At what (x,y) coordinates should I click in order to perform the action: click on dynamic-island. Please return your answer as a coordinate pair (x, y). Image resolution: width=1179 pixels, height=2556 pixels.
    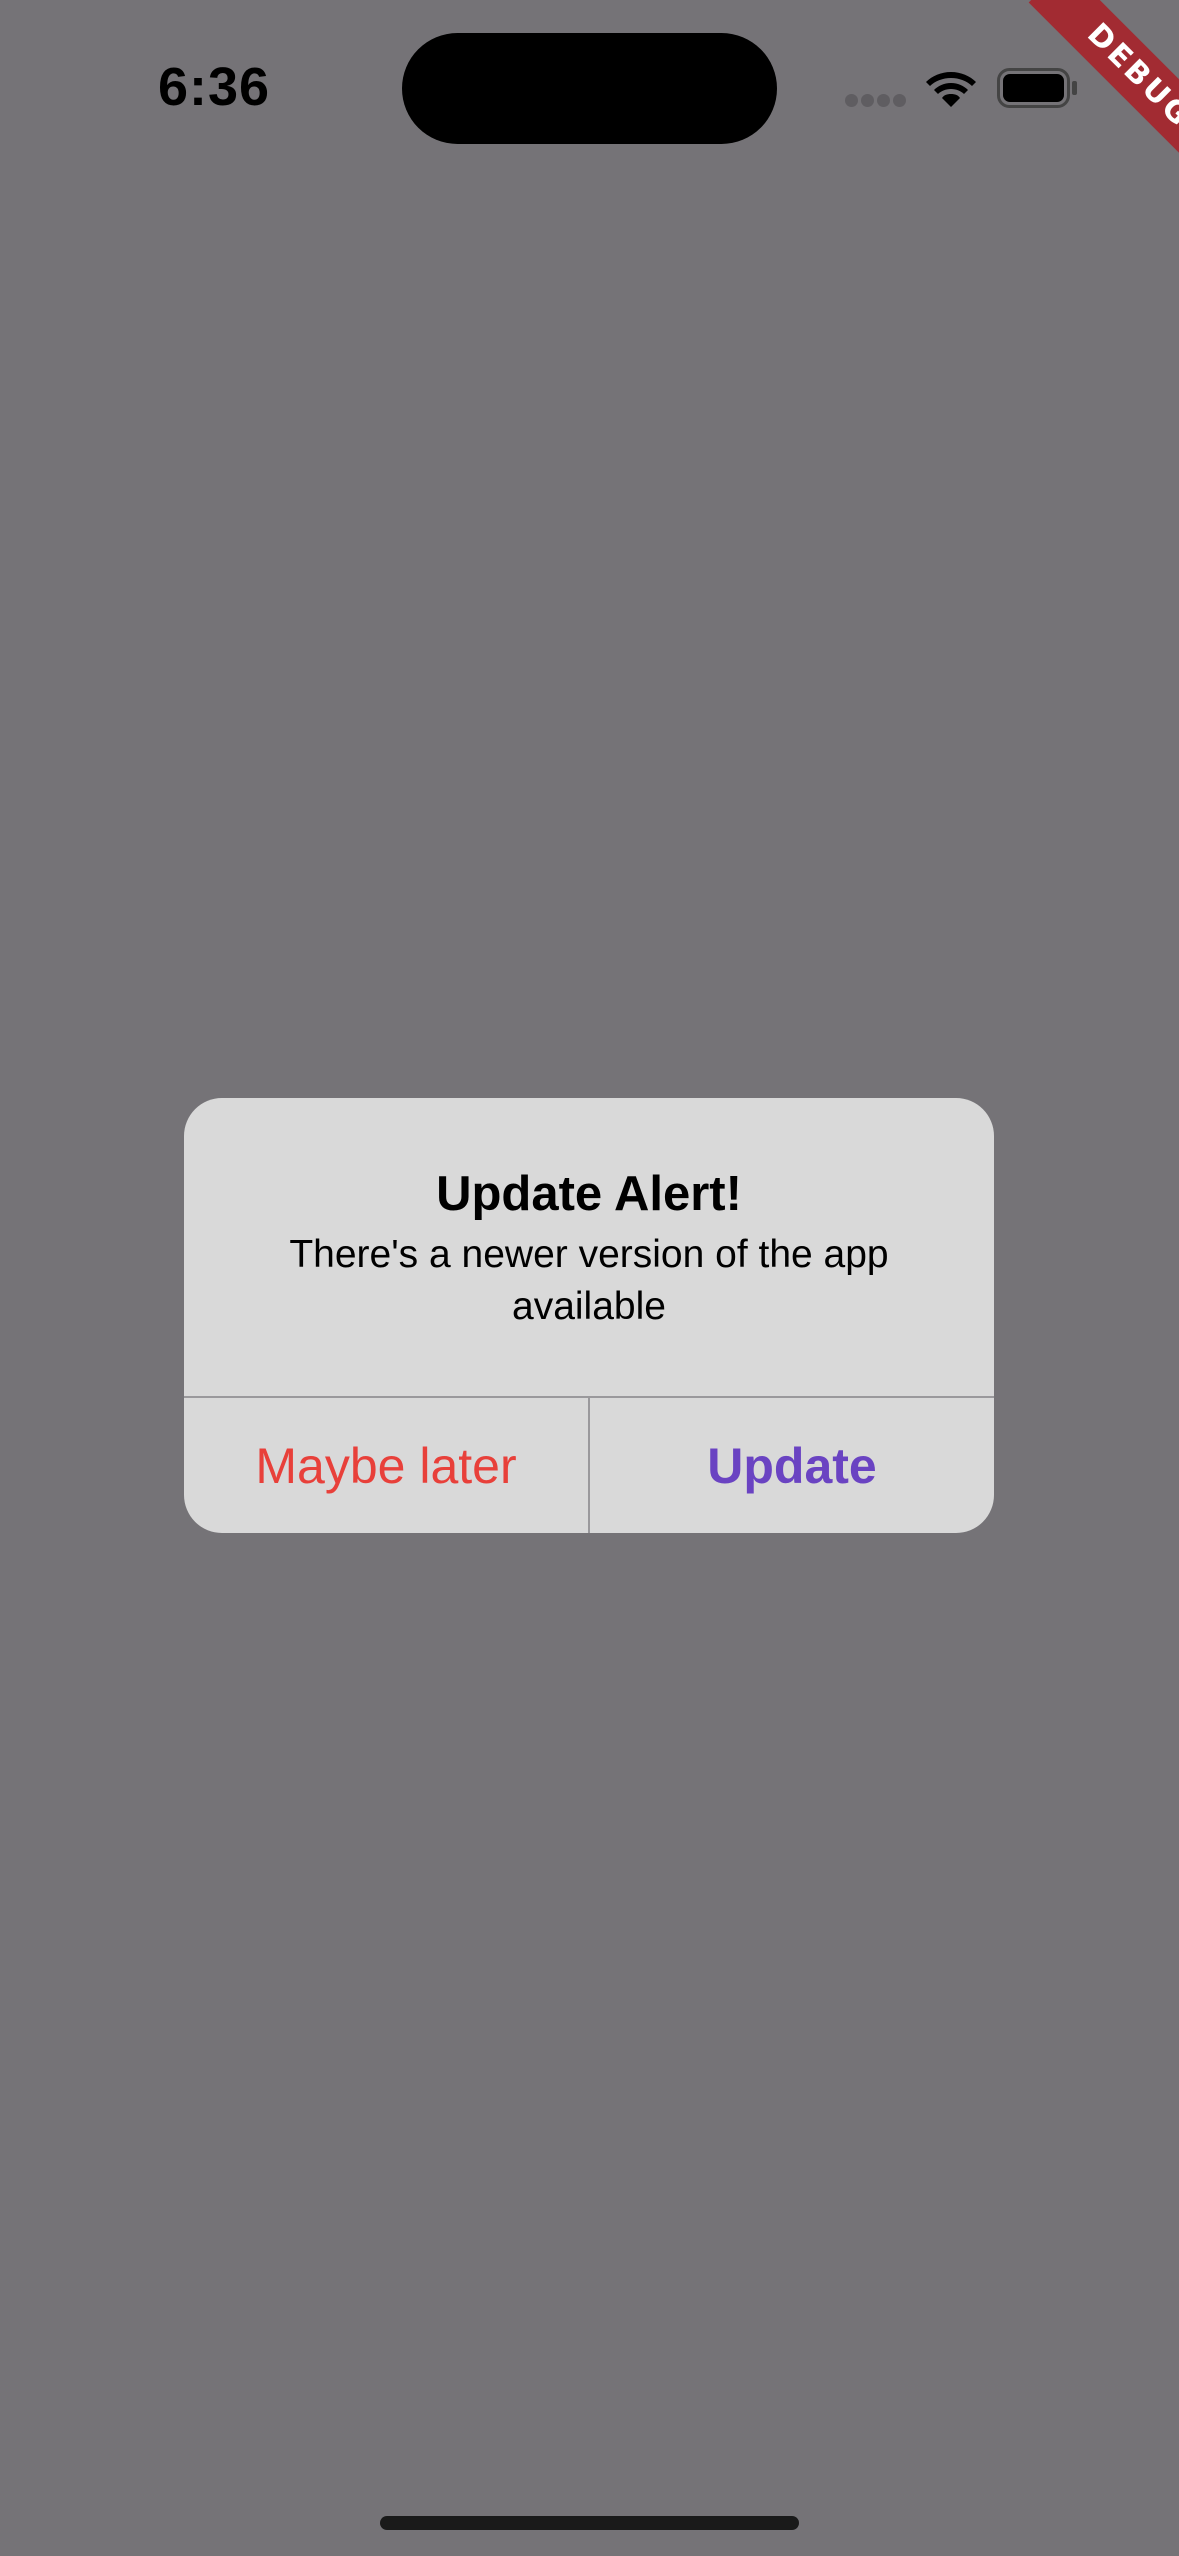
    Looking at the image, I should click on (589, 88).